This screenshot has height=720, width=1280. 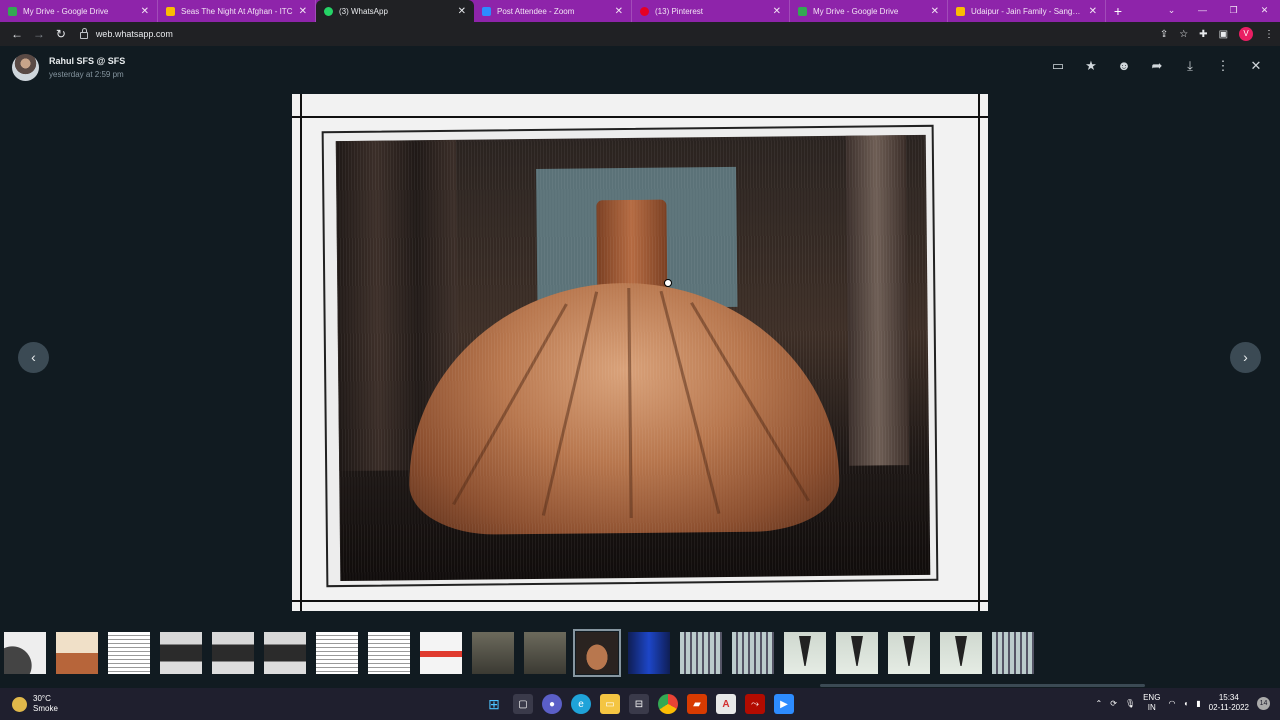 What do you see at coordinates (1202, 11) in the screenshot?
I see `minimize-icon: —` at bounding box center [1202, 11].